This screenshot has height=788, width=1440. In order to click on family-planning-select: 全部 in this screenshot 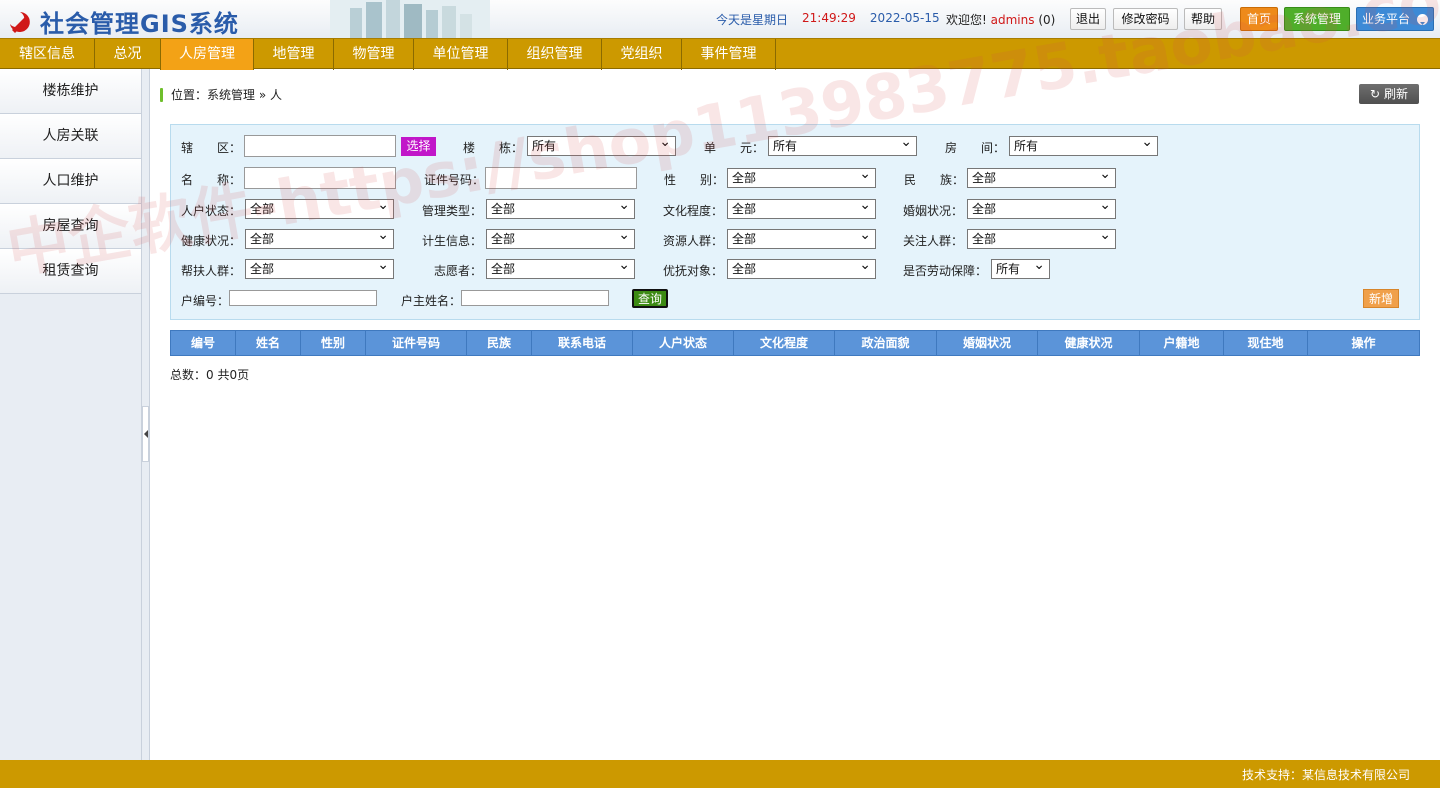, I will do `click(560, 237)`.